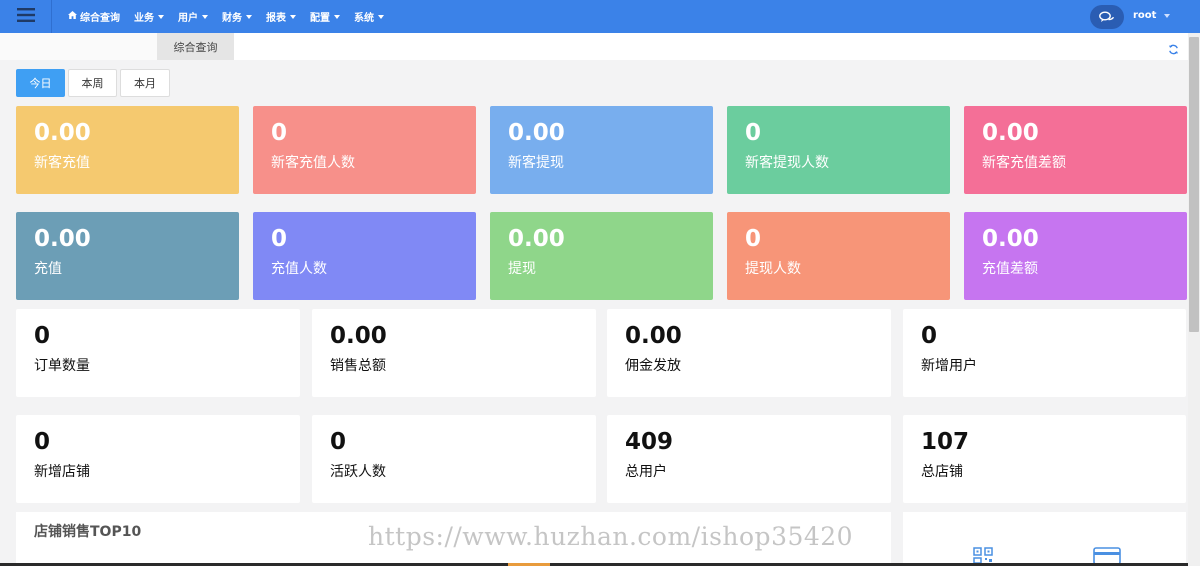 This screenshot has width=1200, height=566. Describe the element at coordinates (364, 256) in the screenshot. I see `stat-card-recharge-count: 0 充值人数` at that location.